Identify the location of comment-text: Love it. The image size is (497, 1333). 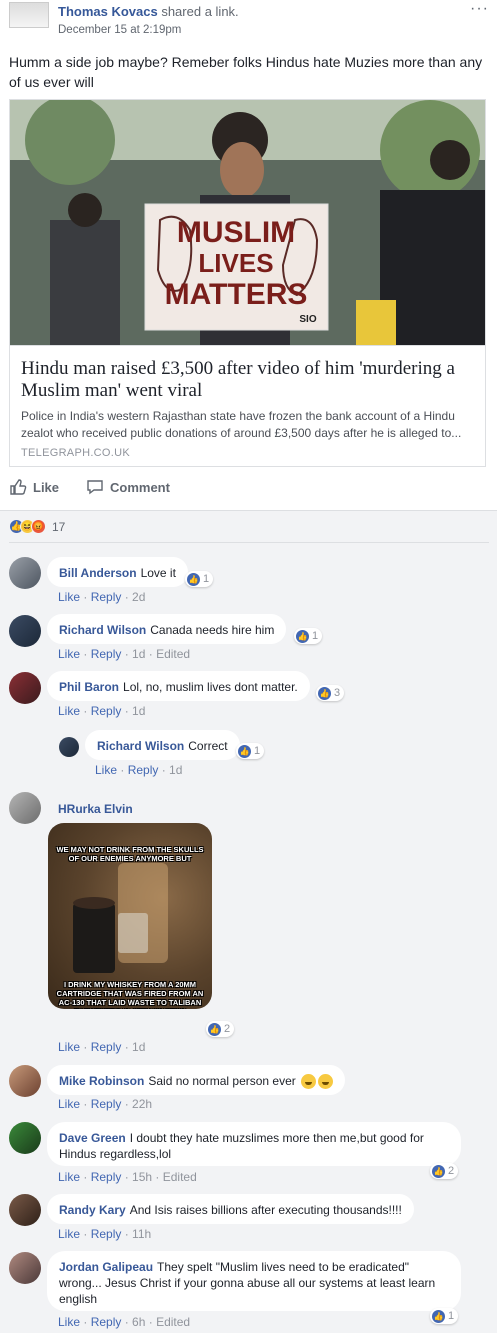
(158, 573).